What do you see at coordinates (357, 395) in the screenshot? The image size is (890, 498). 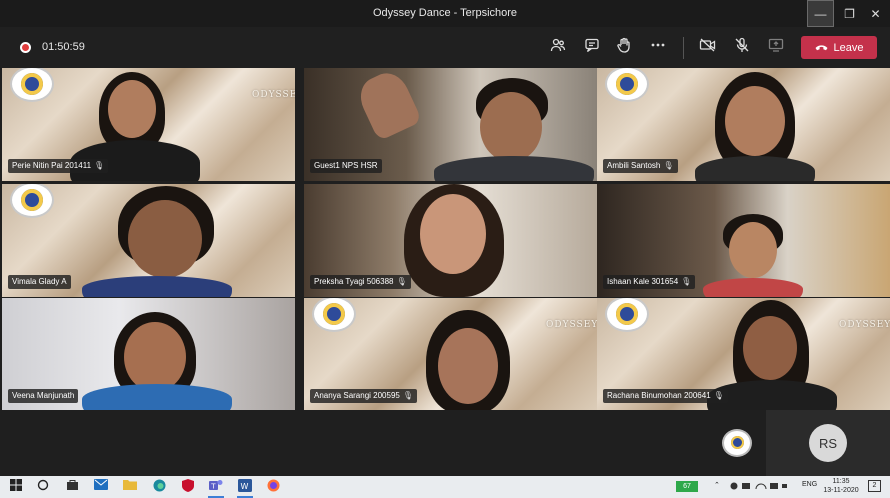 I see `participant-name: Ananya Sarangi 200595` at bounding box center [357, 395].